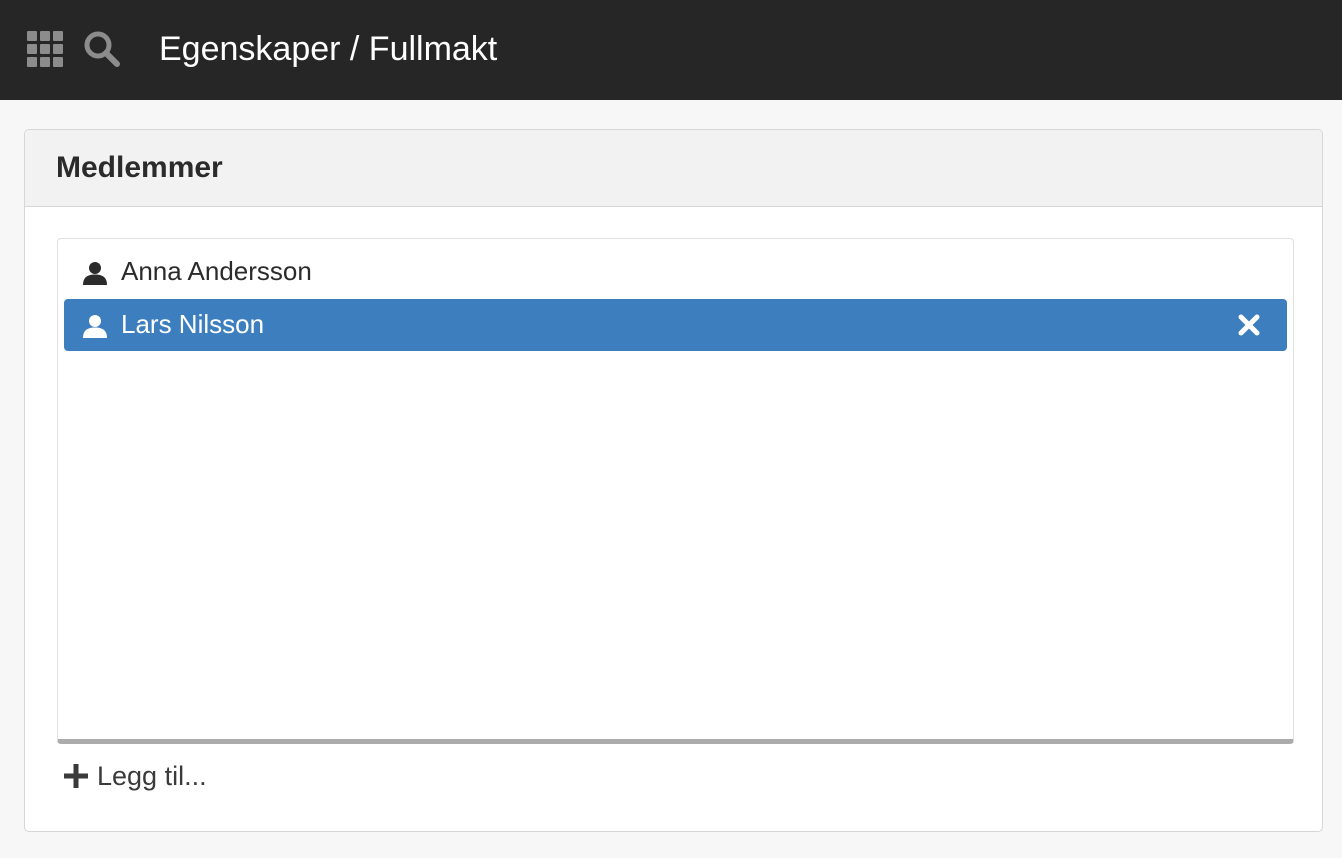 This screenshot has height=858, width=1342. What do you see at coordinates (675, 325) in the screenshot?
I see `list-item-selected: Lars Nilsson` at bounding box center [675, 325].